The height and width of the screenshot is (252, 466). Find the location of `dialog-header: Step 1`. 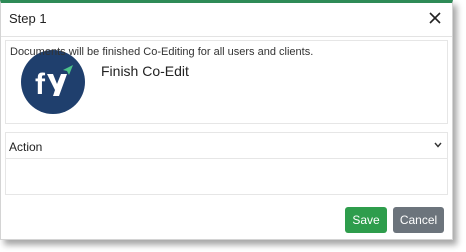

dialog-header: Step 1 is located at coordinates (226, 20).